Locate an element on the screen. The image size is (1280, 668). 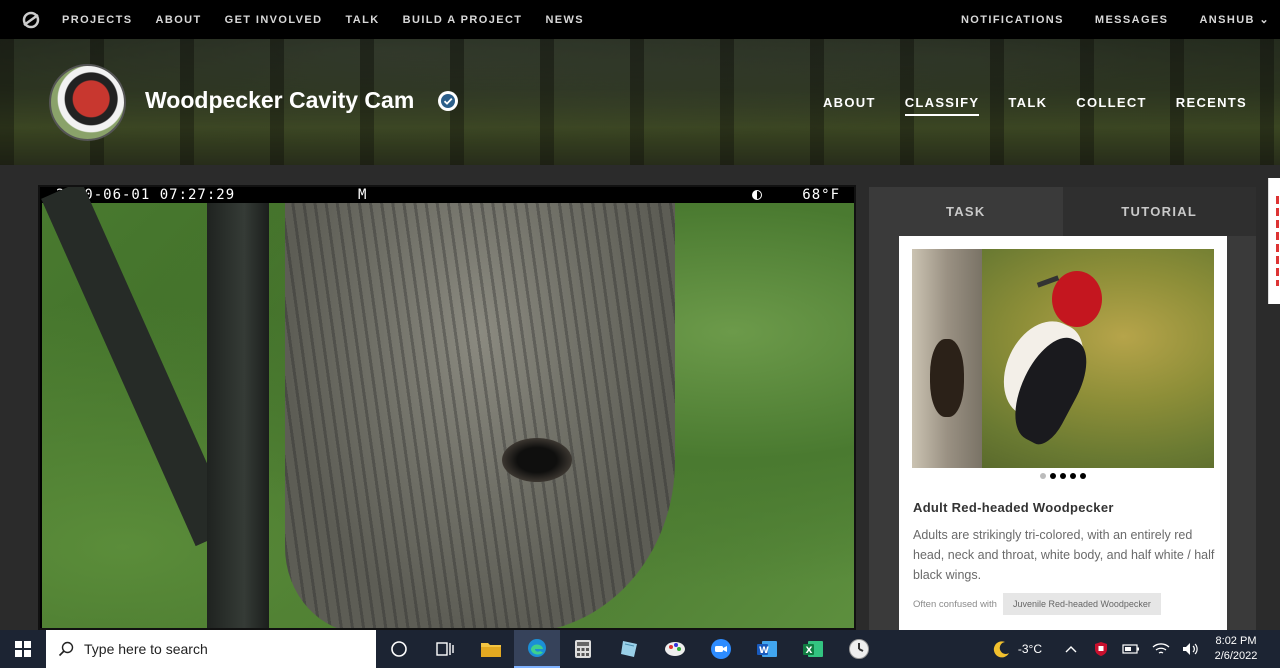
confused-with-chip: Juvenile Red-headed Woodpecker is located at coordinates (1081, 604).